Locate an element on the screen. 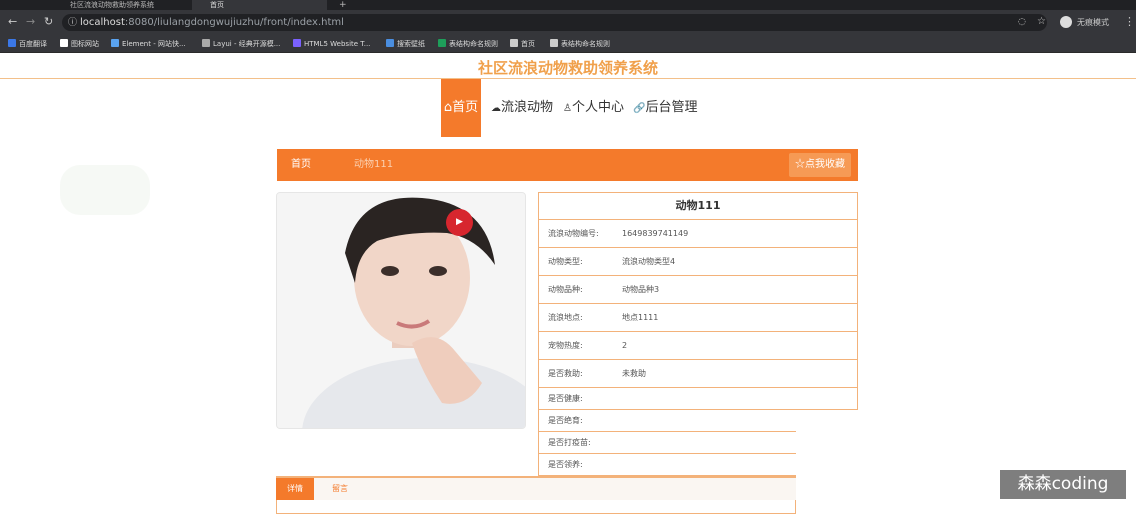 The image size is (1136, 514). browser-tab-home: 首页 is located at coordinates (259, 5).